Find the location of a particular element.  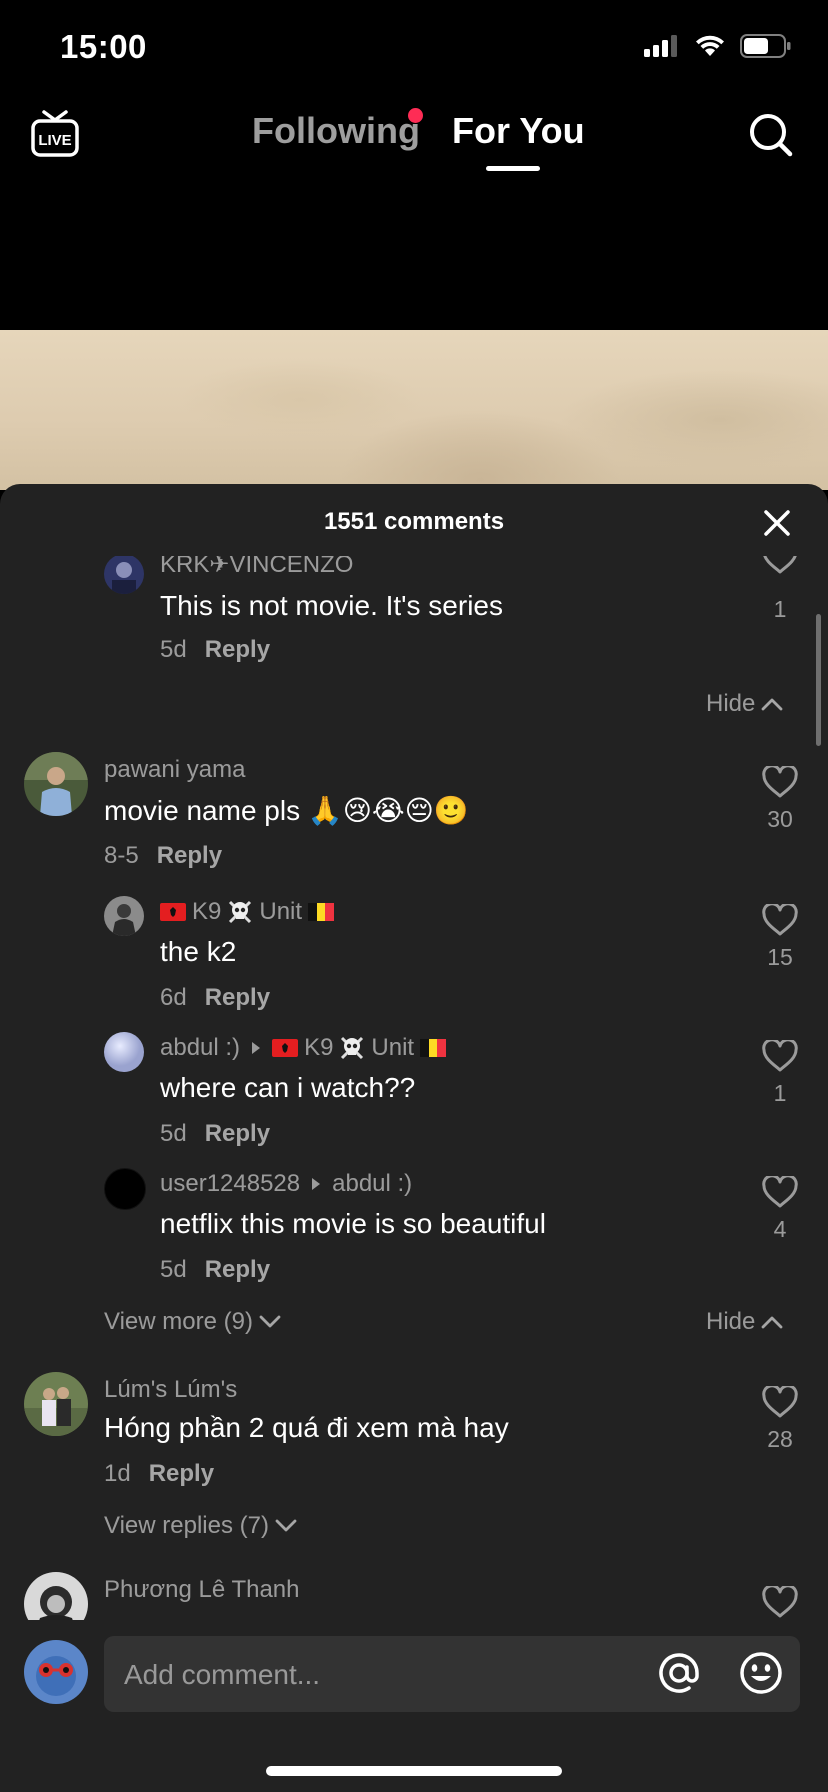

search-icon is located at coordinates (771, 135).